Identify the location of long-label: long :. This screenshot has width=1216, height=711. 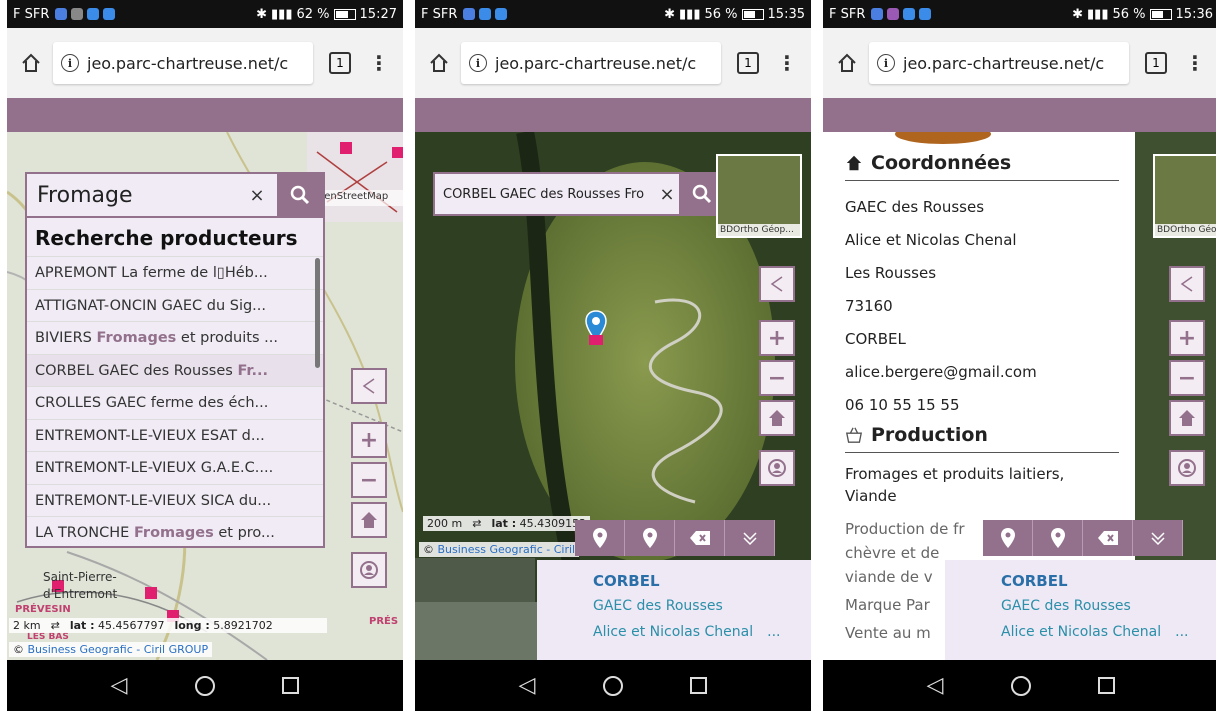
(192, 625).